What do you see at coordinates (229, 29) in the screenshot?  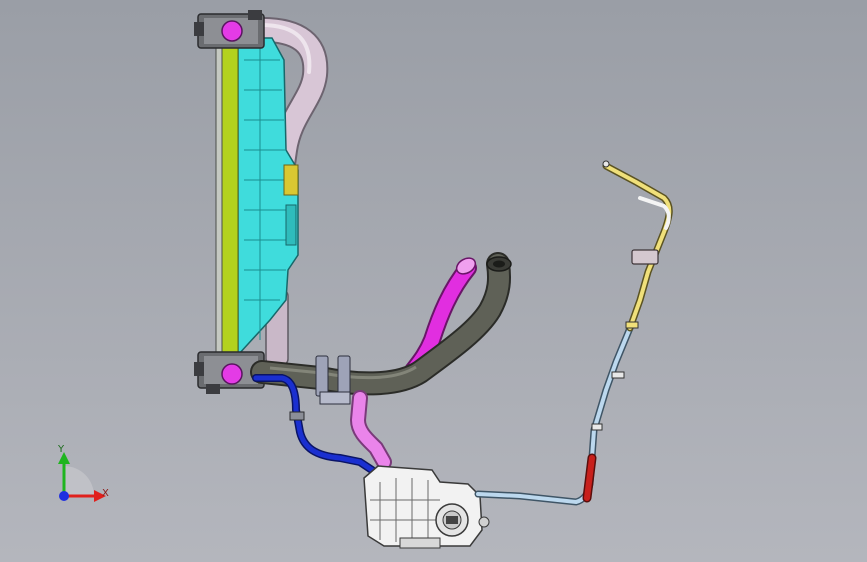 I see `radiator-top-tank` at bounding box center [229, 29].